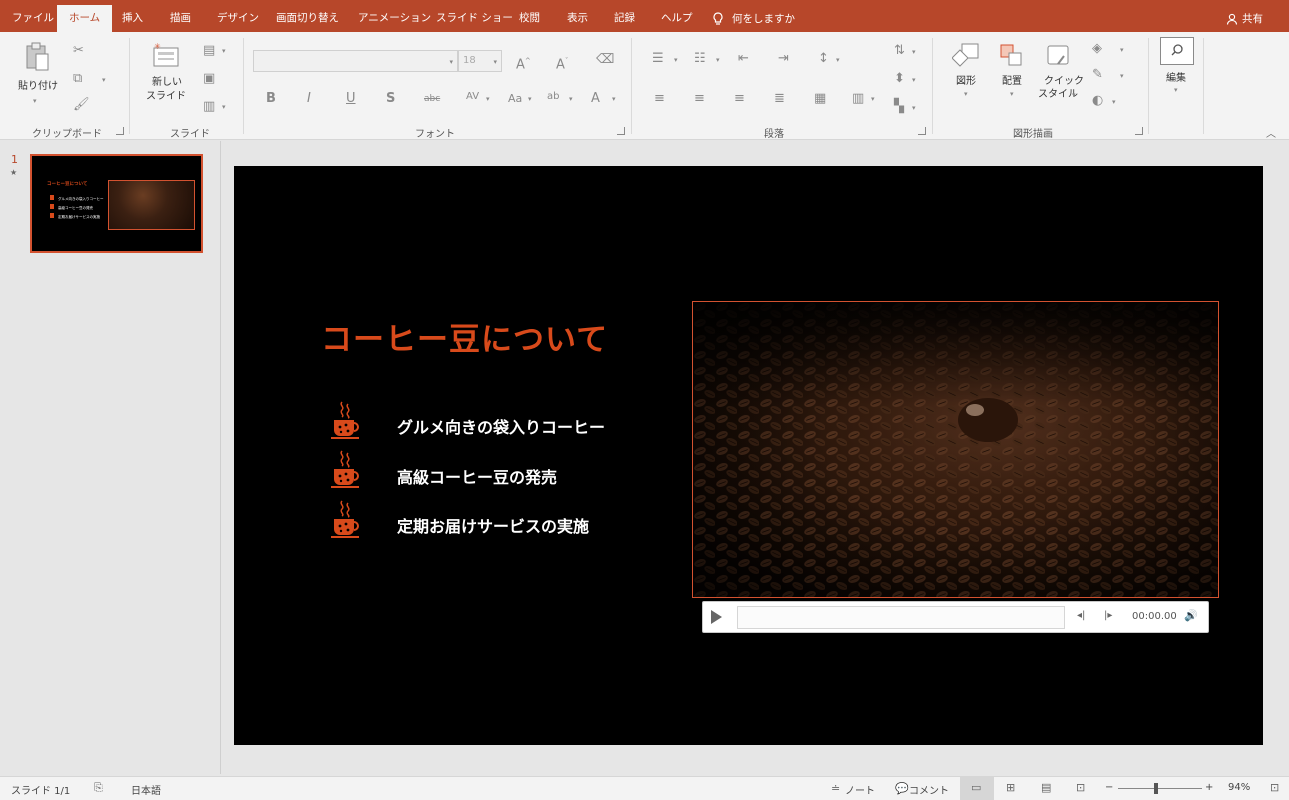 This screenshot has height=800, width=1289. What do you see at coordinates (477, 476) in the screenshot?
I see `bullet-item: 高級コーヒー豆の発売` at bounding box center [477, 476].